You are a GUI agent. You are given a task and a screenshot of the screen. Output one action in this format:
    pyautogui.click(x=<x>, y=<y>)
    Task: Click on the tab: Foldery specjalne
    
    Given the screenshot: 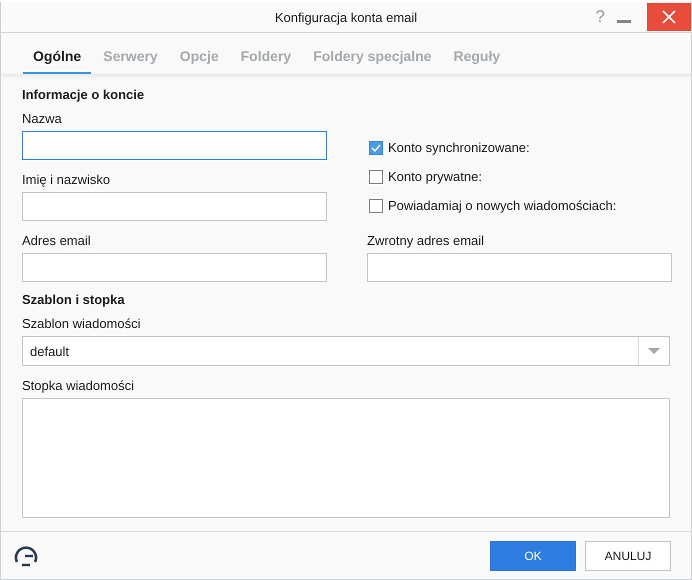 What is the action you would take?
    pyautogui.click(x=372, y=58)
    